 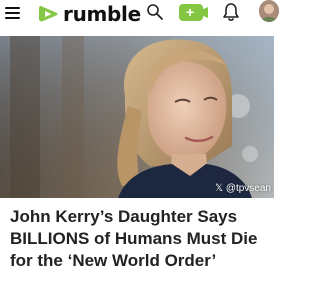 What do you see at coordinates (242, 188) in the screenshot?
I see `image-credit: 𝕏 @tpvsean` at bounding box center [242, 188].